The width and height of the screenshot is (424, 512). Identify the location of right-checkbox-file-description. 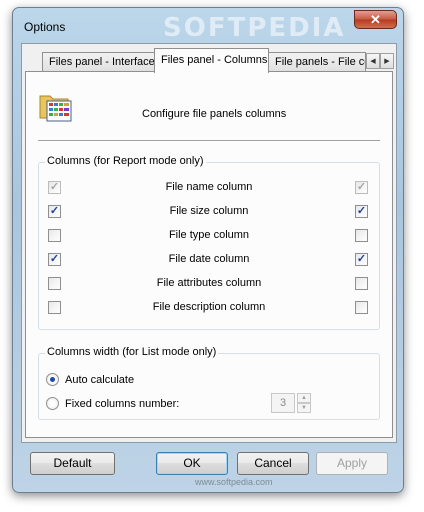
(361, 307).